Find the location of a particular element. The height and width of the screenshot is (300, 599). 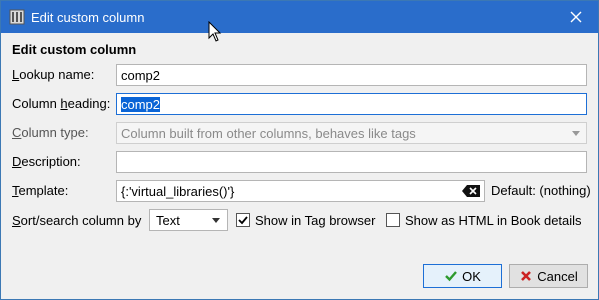

close-icon is located at coordinates (576, 17).